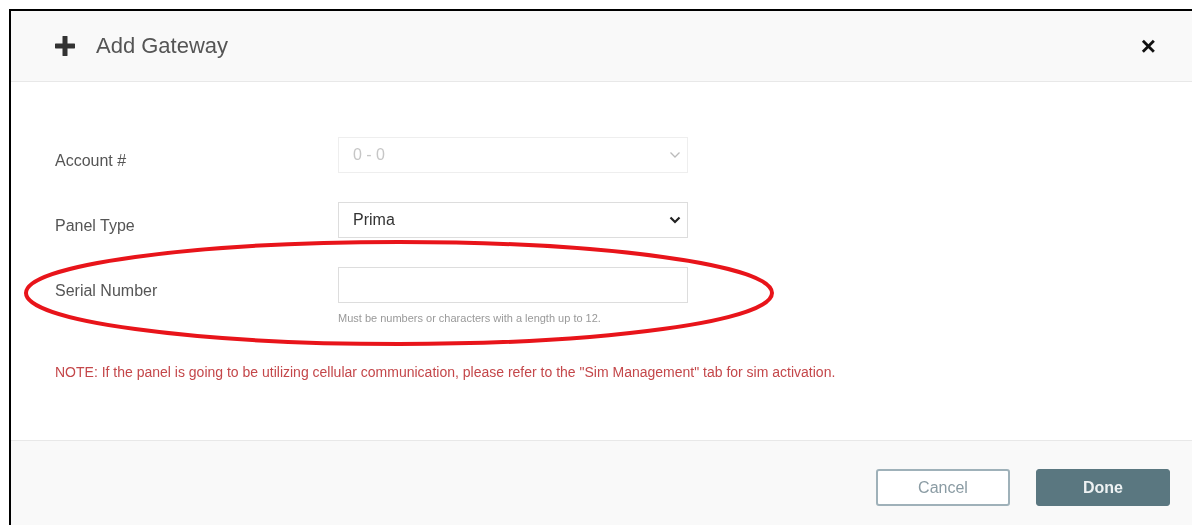  I want to click on done-button: Done, so click(1103, 487).